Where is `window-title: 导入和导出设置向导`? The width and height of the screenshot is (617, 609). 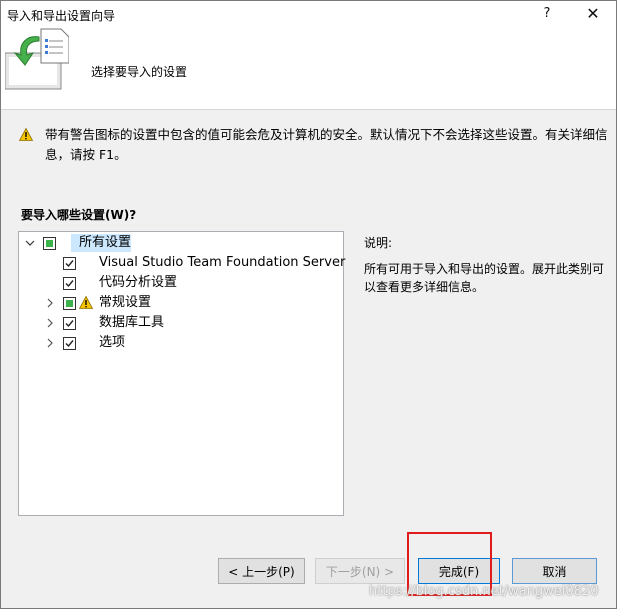 window-title: 导入和导出设置向导 is located at coordinates (61, 16).